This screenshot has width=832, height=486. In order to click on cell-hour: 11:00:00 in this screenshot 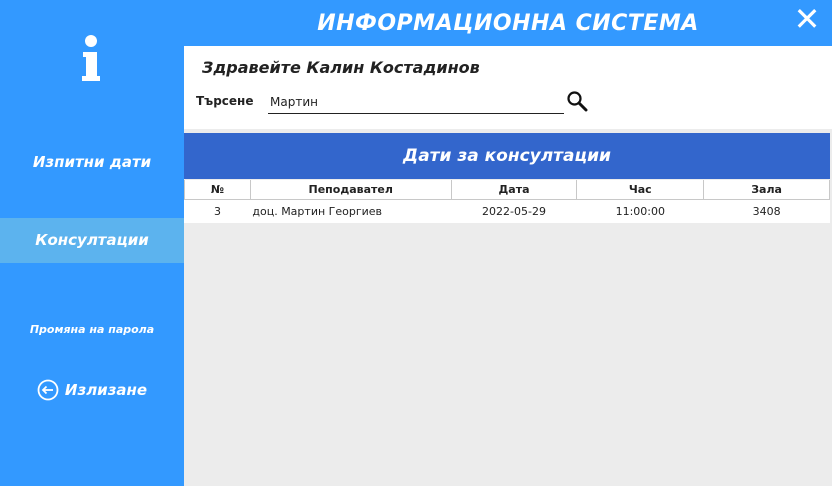, I will do `click(640, 211)`.